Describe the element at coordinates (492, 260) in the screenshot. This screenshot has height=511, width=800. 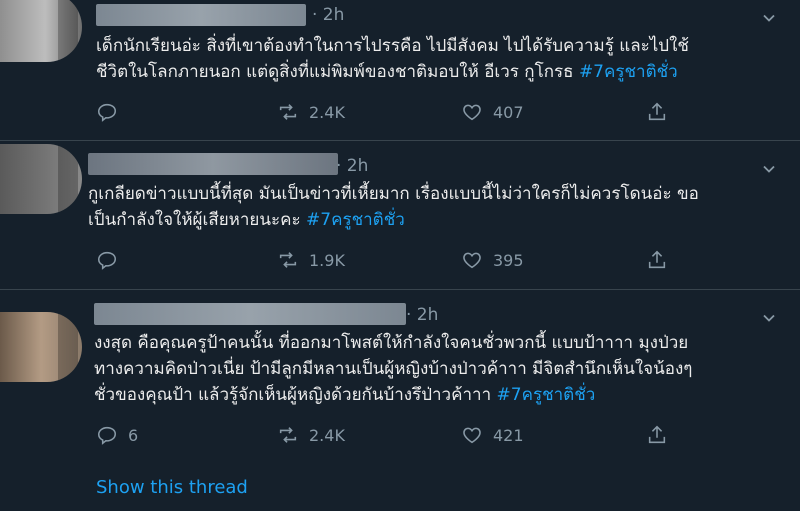
I see `like-button: 395` at that location.